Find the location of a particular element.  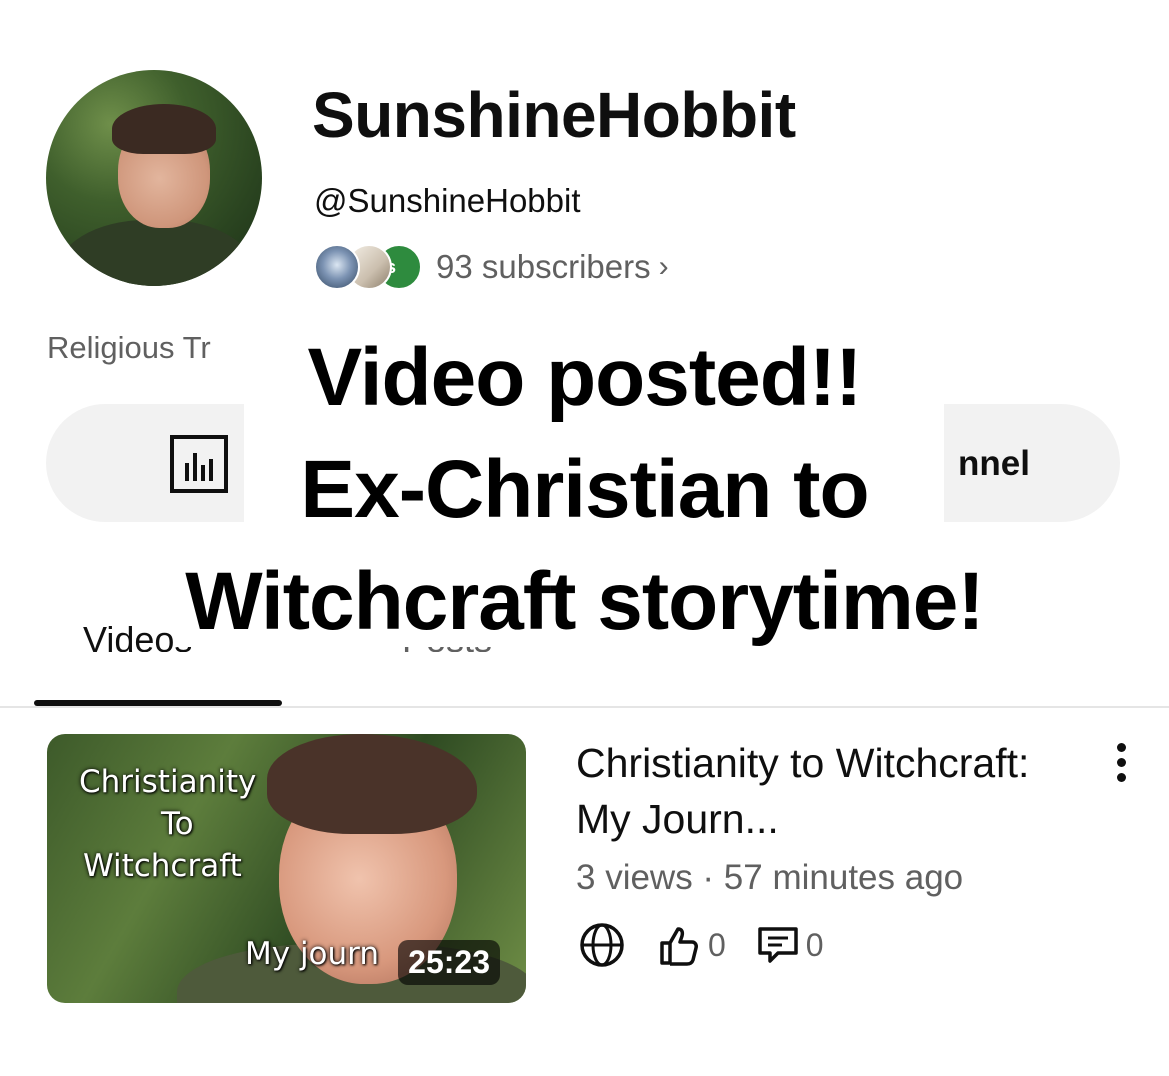

thumbnail-text: Christianity is located at coordinates (168, 782).